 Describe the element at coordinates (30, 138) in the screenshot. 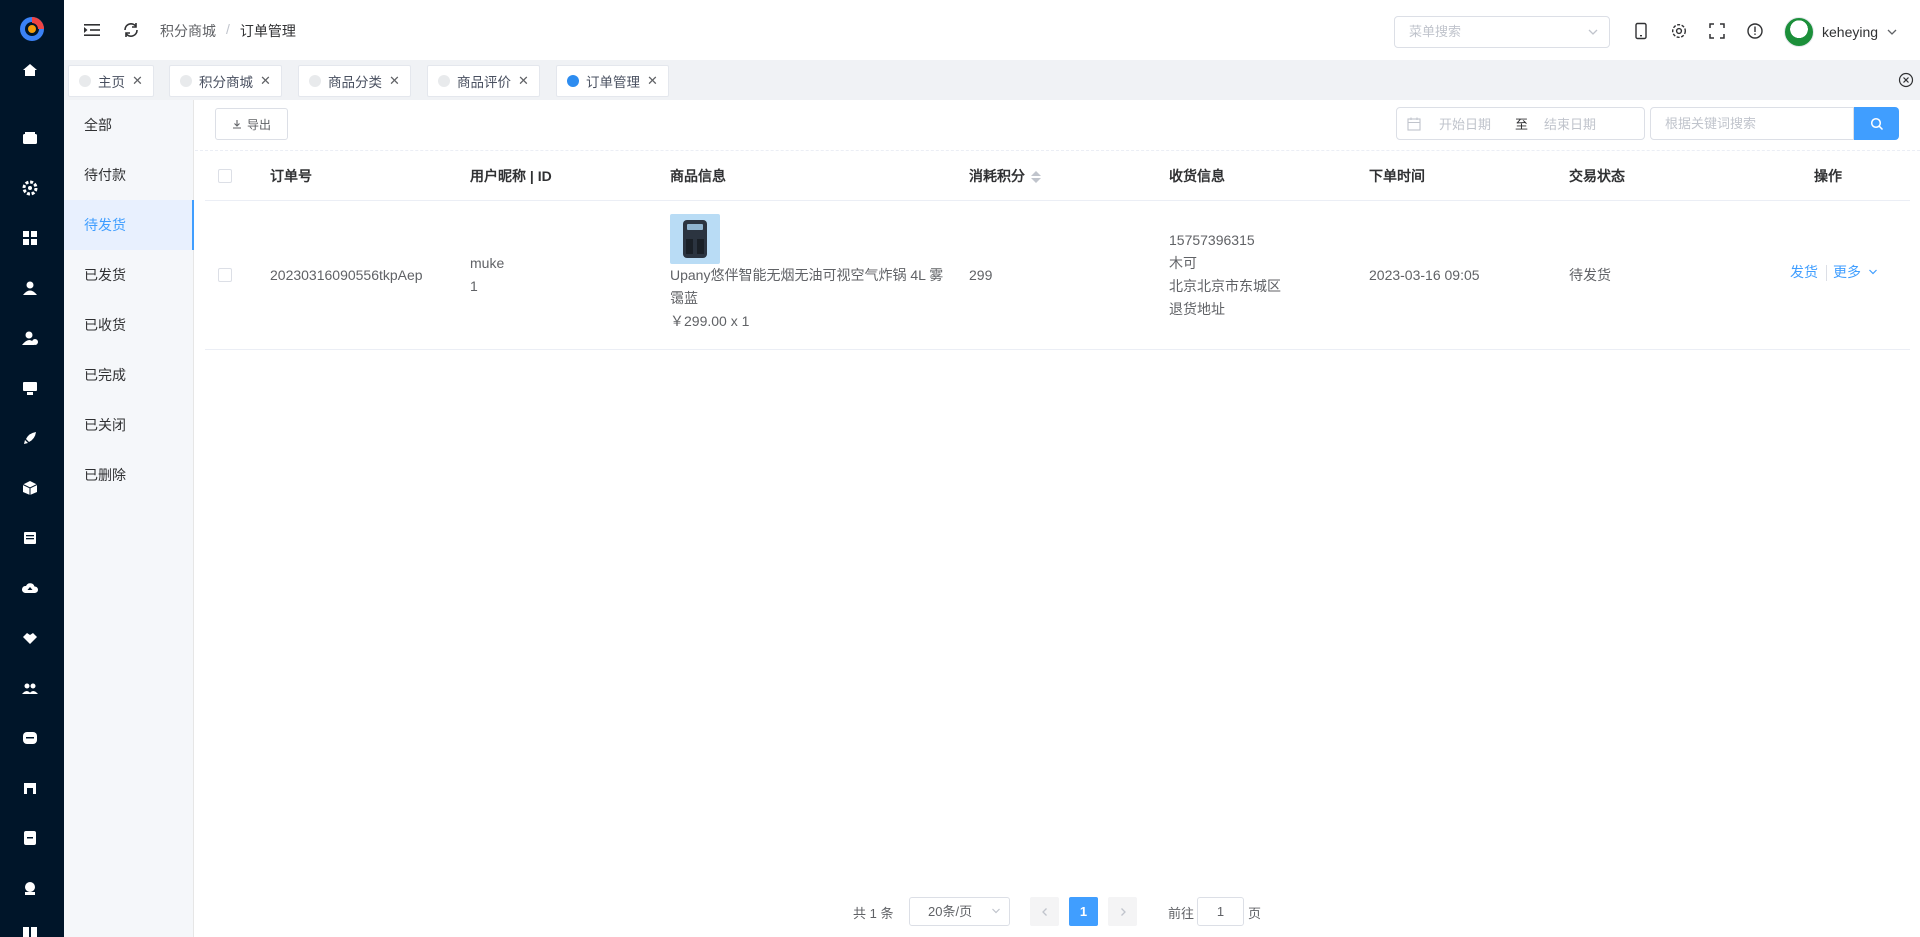

I see `wallet-icon` at that location.